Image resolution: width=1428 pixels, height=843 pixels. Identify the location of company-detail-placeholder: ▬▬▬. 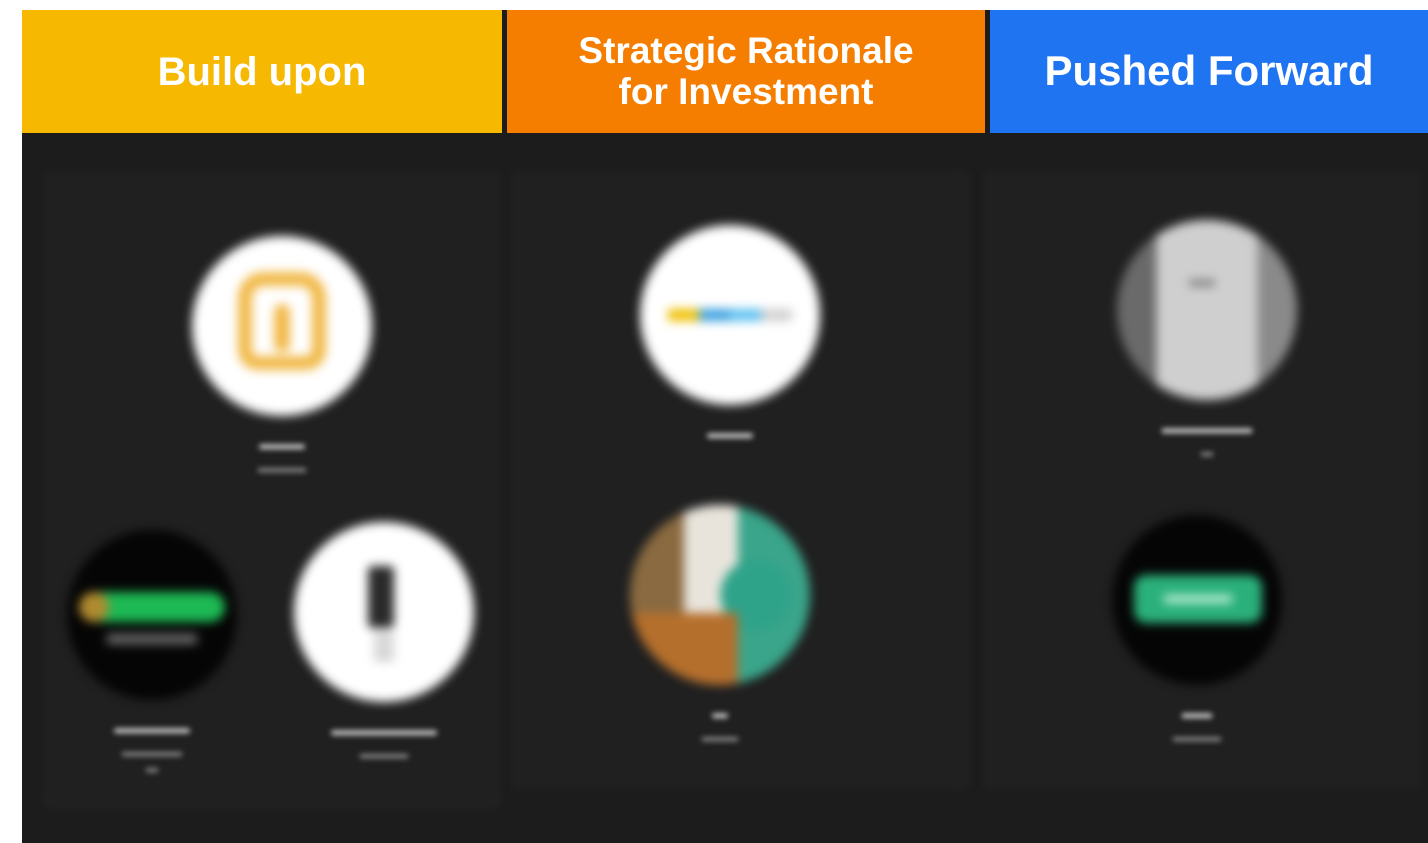
(720, 737).